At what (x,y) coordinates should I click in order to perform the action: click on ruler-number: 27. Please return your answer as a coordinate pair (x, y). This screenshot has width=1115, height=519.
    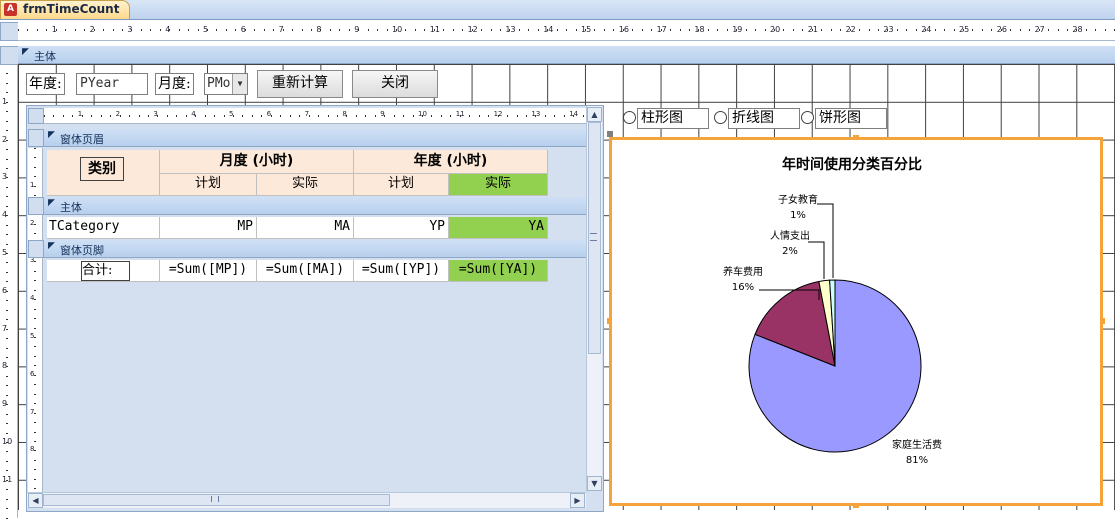
    Looking at the image, I should click on (1039, 29).